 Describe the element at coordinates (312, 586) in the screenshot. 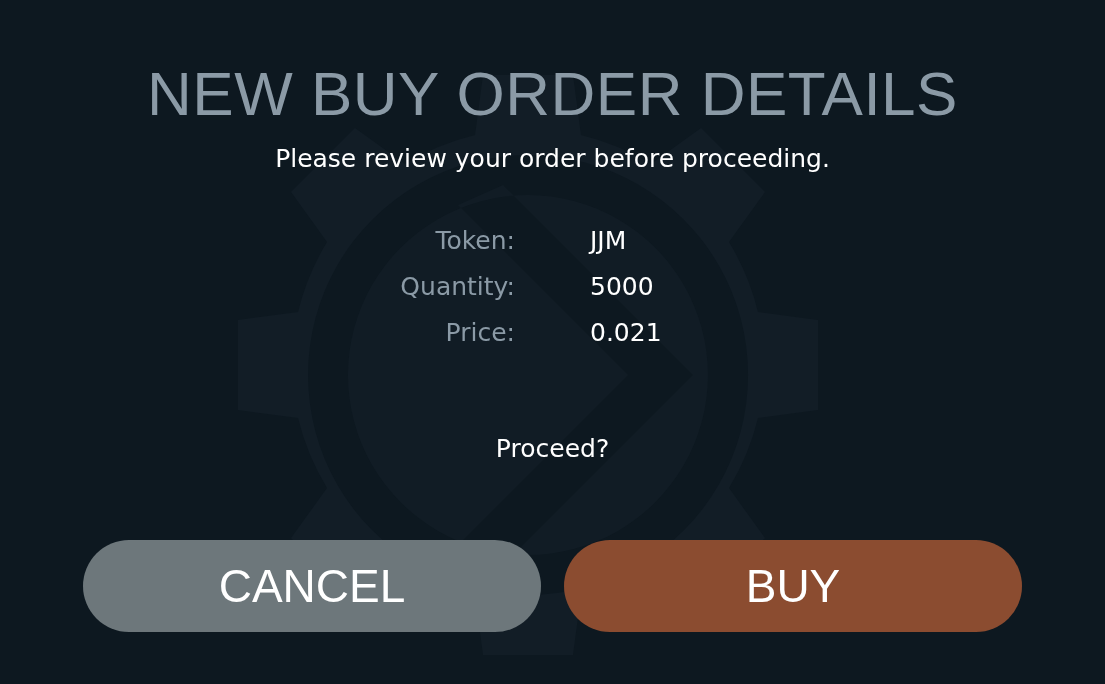

I see `cancel-button: CANCEL` at that location.